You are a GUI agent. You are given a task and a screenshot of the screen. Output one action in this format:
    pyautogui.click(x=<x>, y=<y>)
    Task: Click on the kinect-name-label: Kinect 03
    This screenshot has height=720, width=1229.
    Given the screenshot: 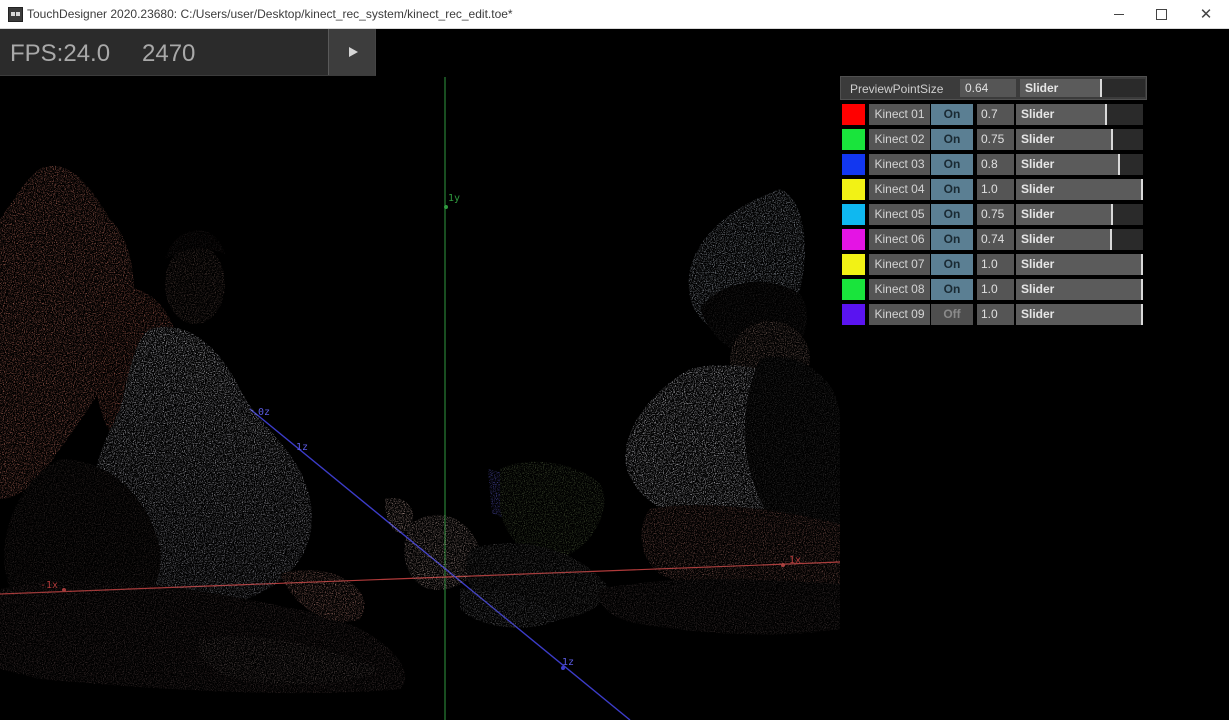 What is the action you would take?
    pyautogui.click(x=899, y=164)
    